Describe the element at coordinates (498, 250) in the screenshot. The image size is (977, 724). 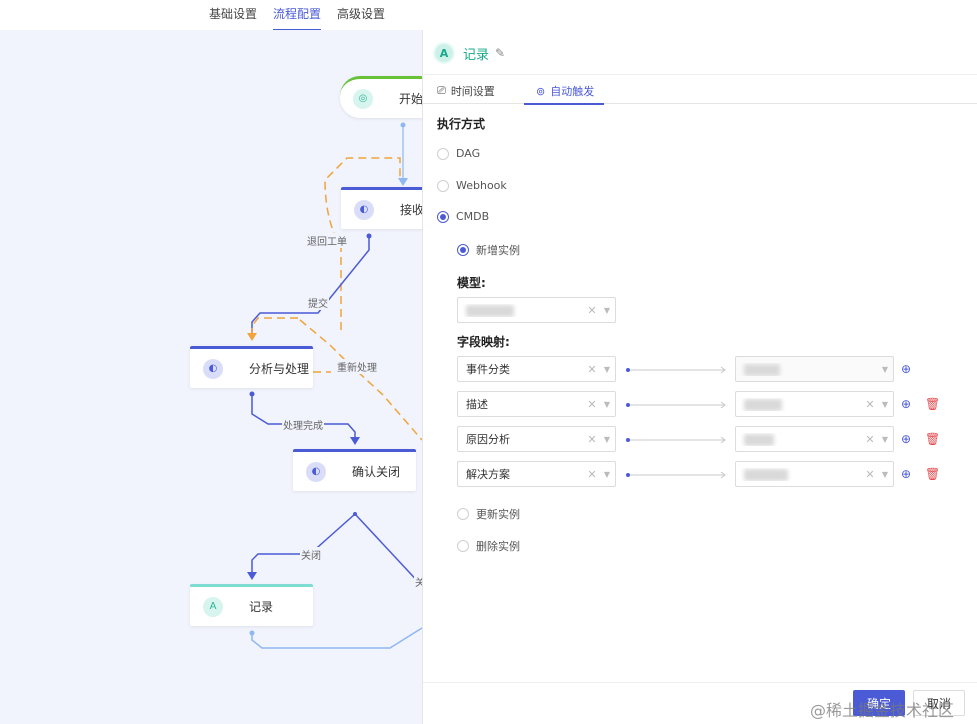
I see `radio-label: 新增实例` at that location.